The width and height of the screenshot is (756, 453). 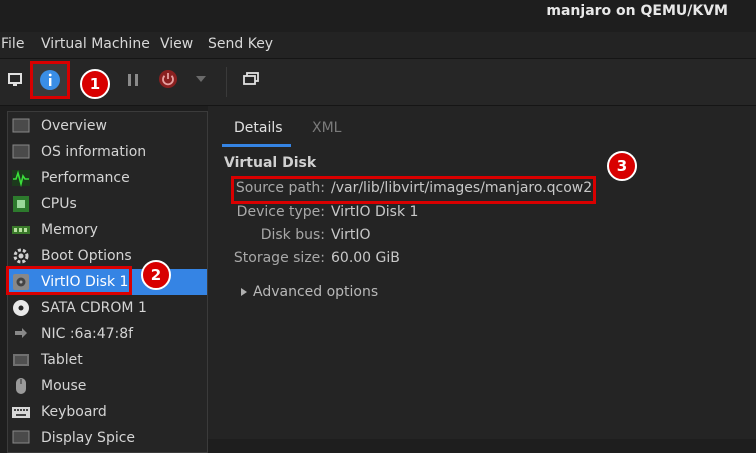 I want to click on overview-icon, so click(x=21, y=126).